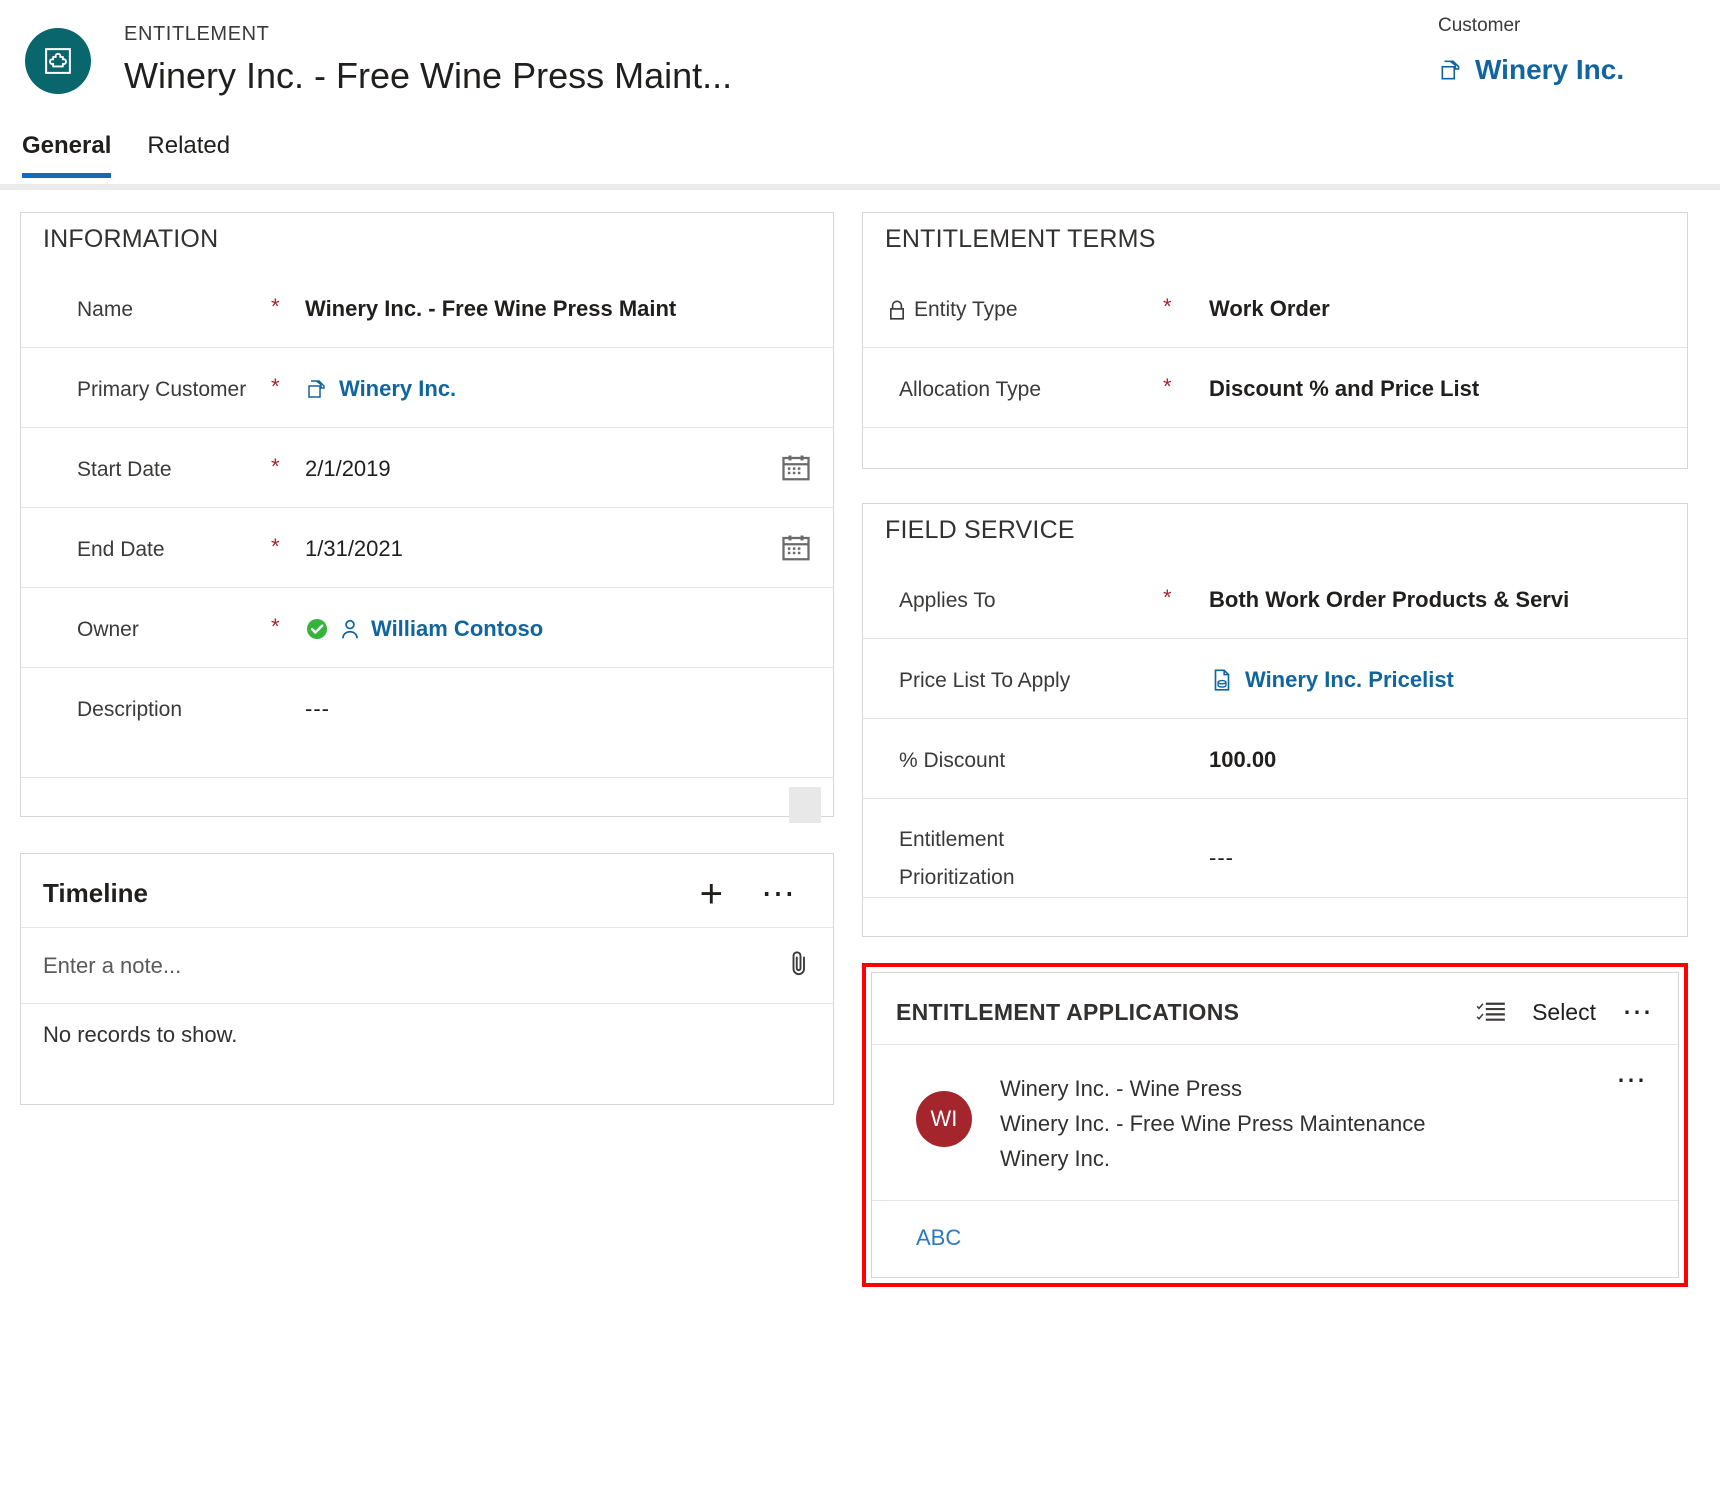 Image resolution: width=1720 pixels, height=1500 pixels. What do you see at coordinates (131, 239) in the screenshot?
I see `information-section-title: INFORMATION` at bounding box center [131, 239].